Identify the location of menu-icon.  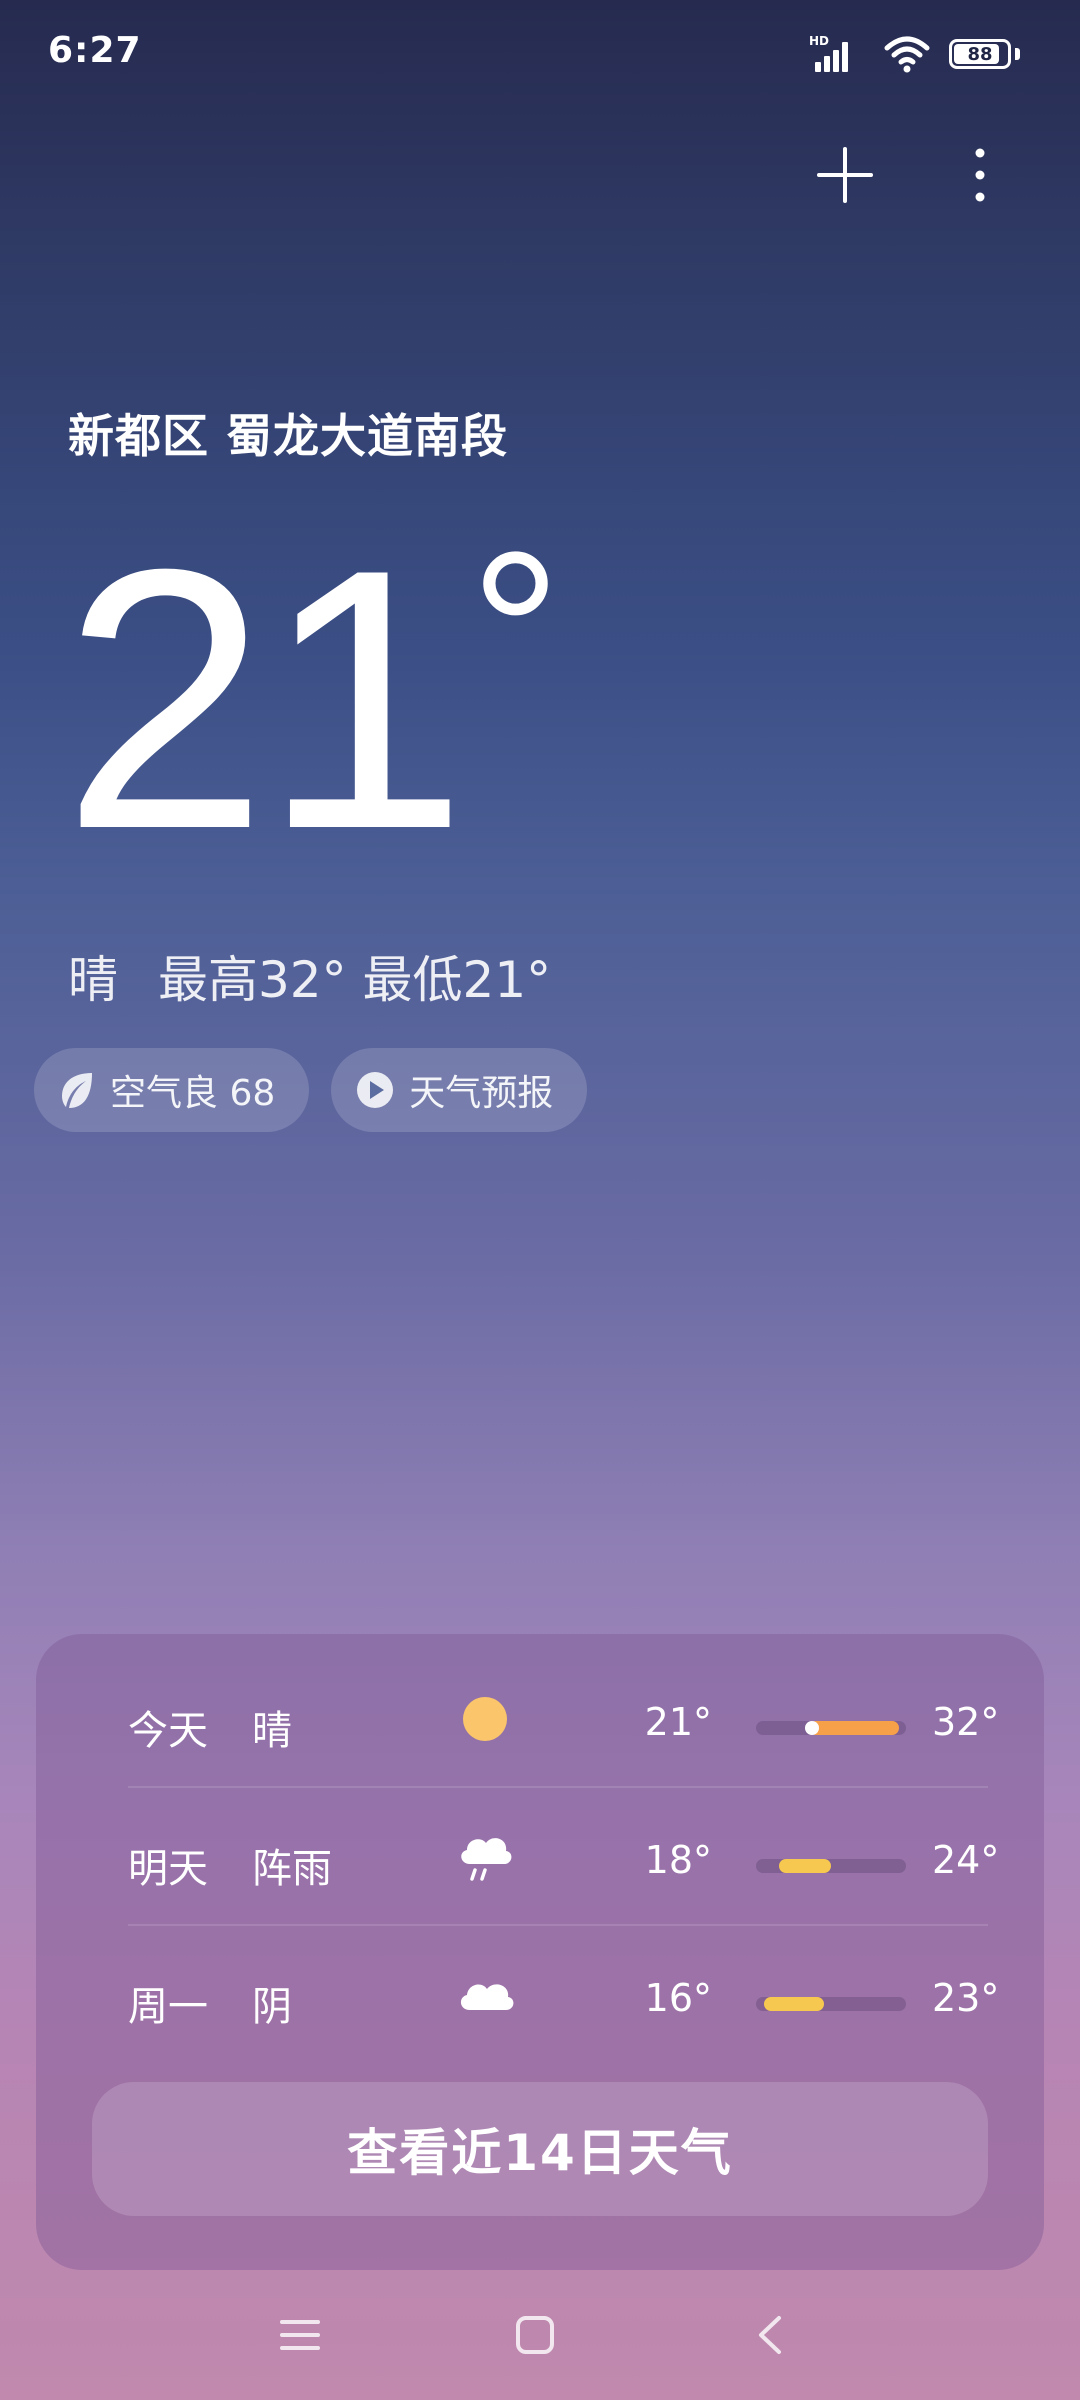
(300, 2335).